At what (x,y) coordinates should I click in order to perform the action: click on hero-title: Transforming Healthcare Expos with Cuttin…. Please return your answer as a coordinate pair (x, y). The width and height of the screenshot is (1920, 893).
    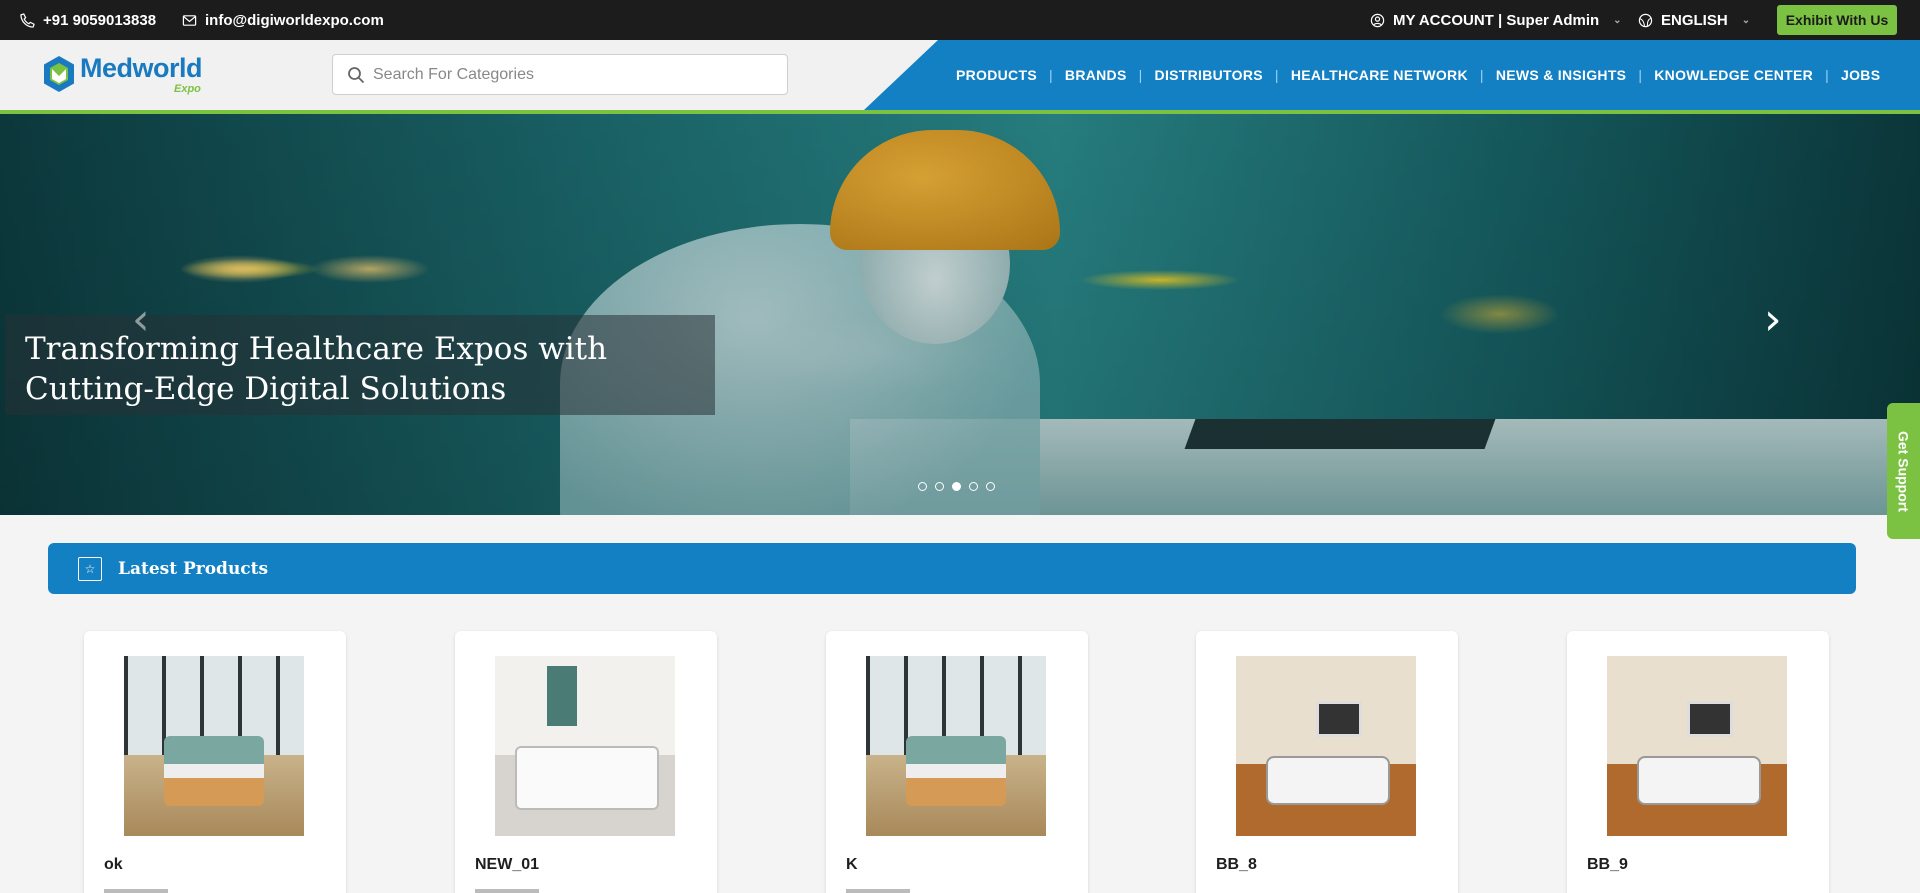
    Looking at the image, I should click on (316, 369).